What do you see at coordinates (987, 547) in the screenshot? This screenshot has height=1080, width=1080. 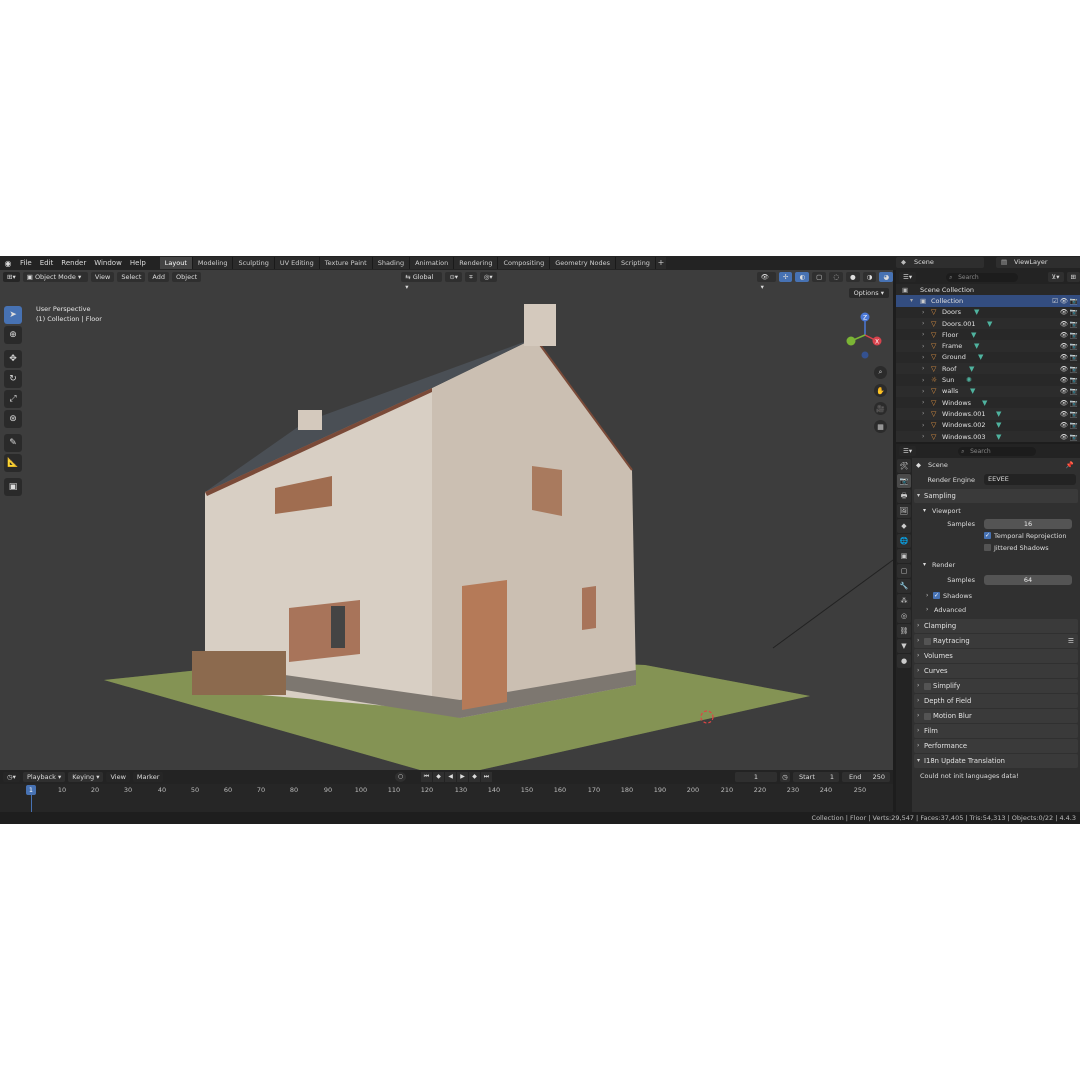 I see `jittered-shadows-checkbox` at bounding box center [987, 547].